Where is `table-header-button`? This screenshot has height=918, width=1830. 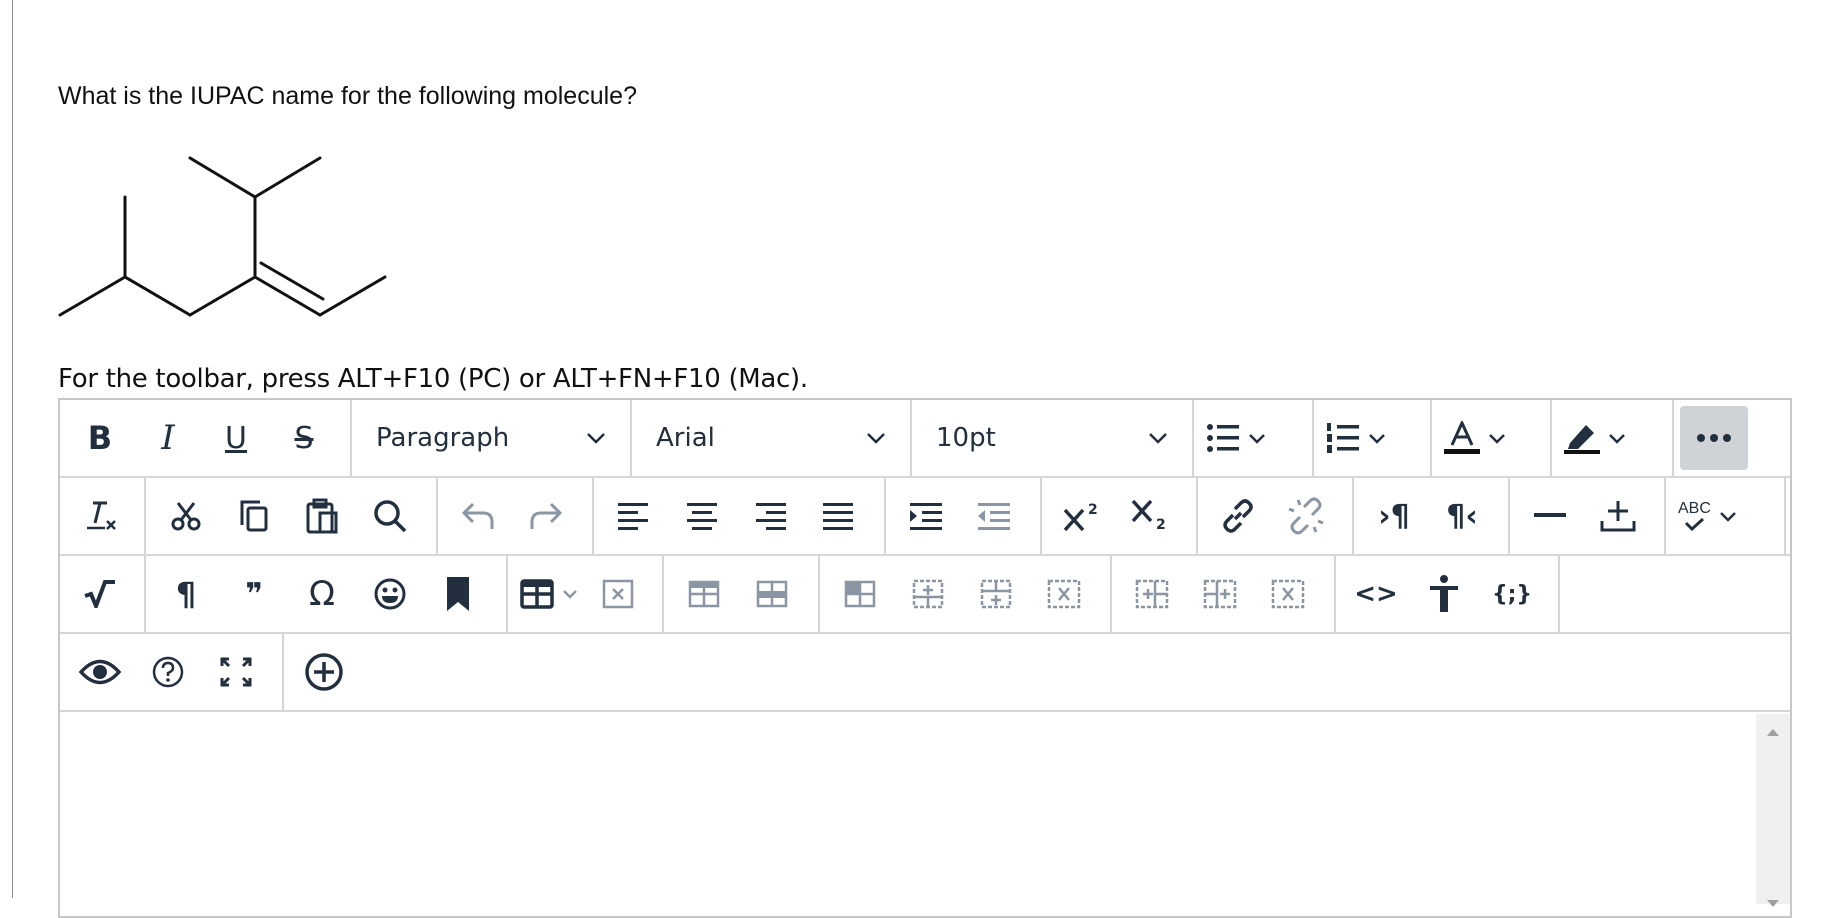 table-header-button is located at coordinates (860, 594).